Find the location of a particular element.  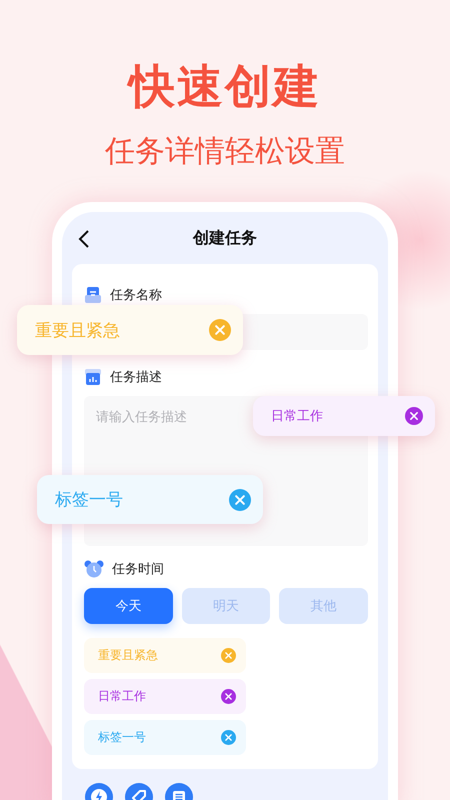

field-label: 任务名称 is located at coordinates (136, 295).